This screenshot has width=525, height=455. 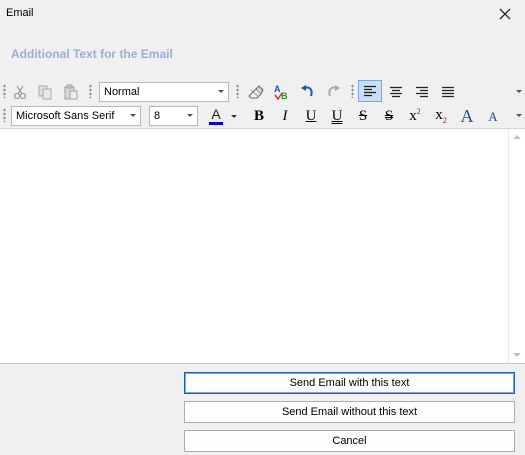 I want to click on italic-icon: I, so click(x=285, y=115).